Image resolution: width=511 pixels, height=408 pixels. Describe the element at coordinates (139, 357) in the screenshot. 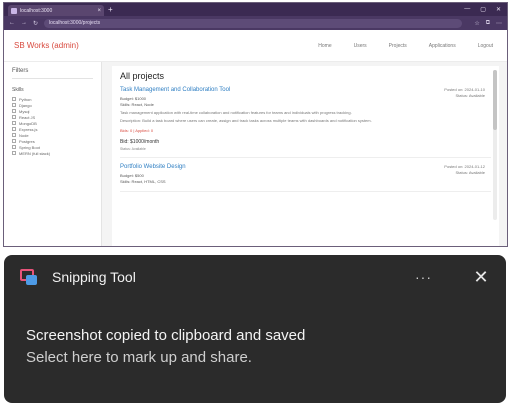

I see `notification-hint: Select here to mark up and share.` at that location.